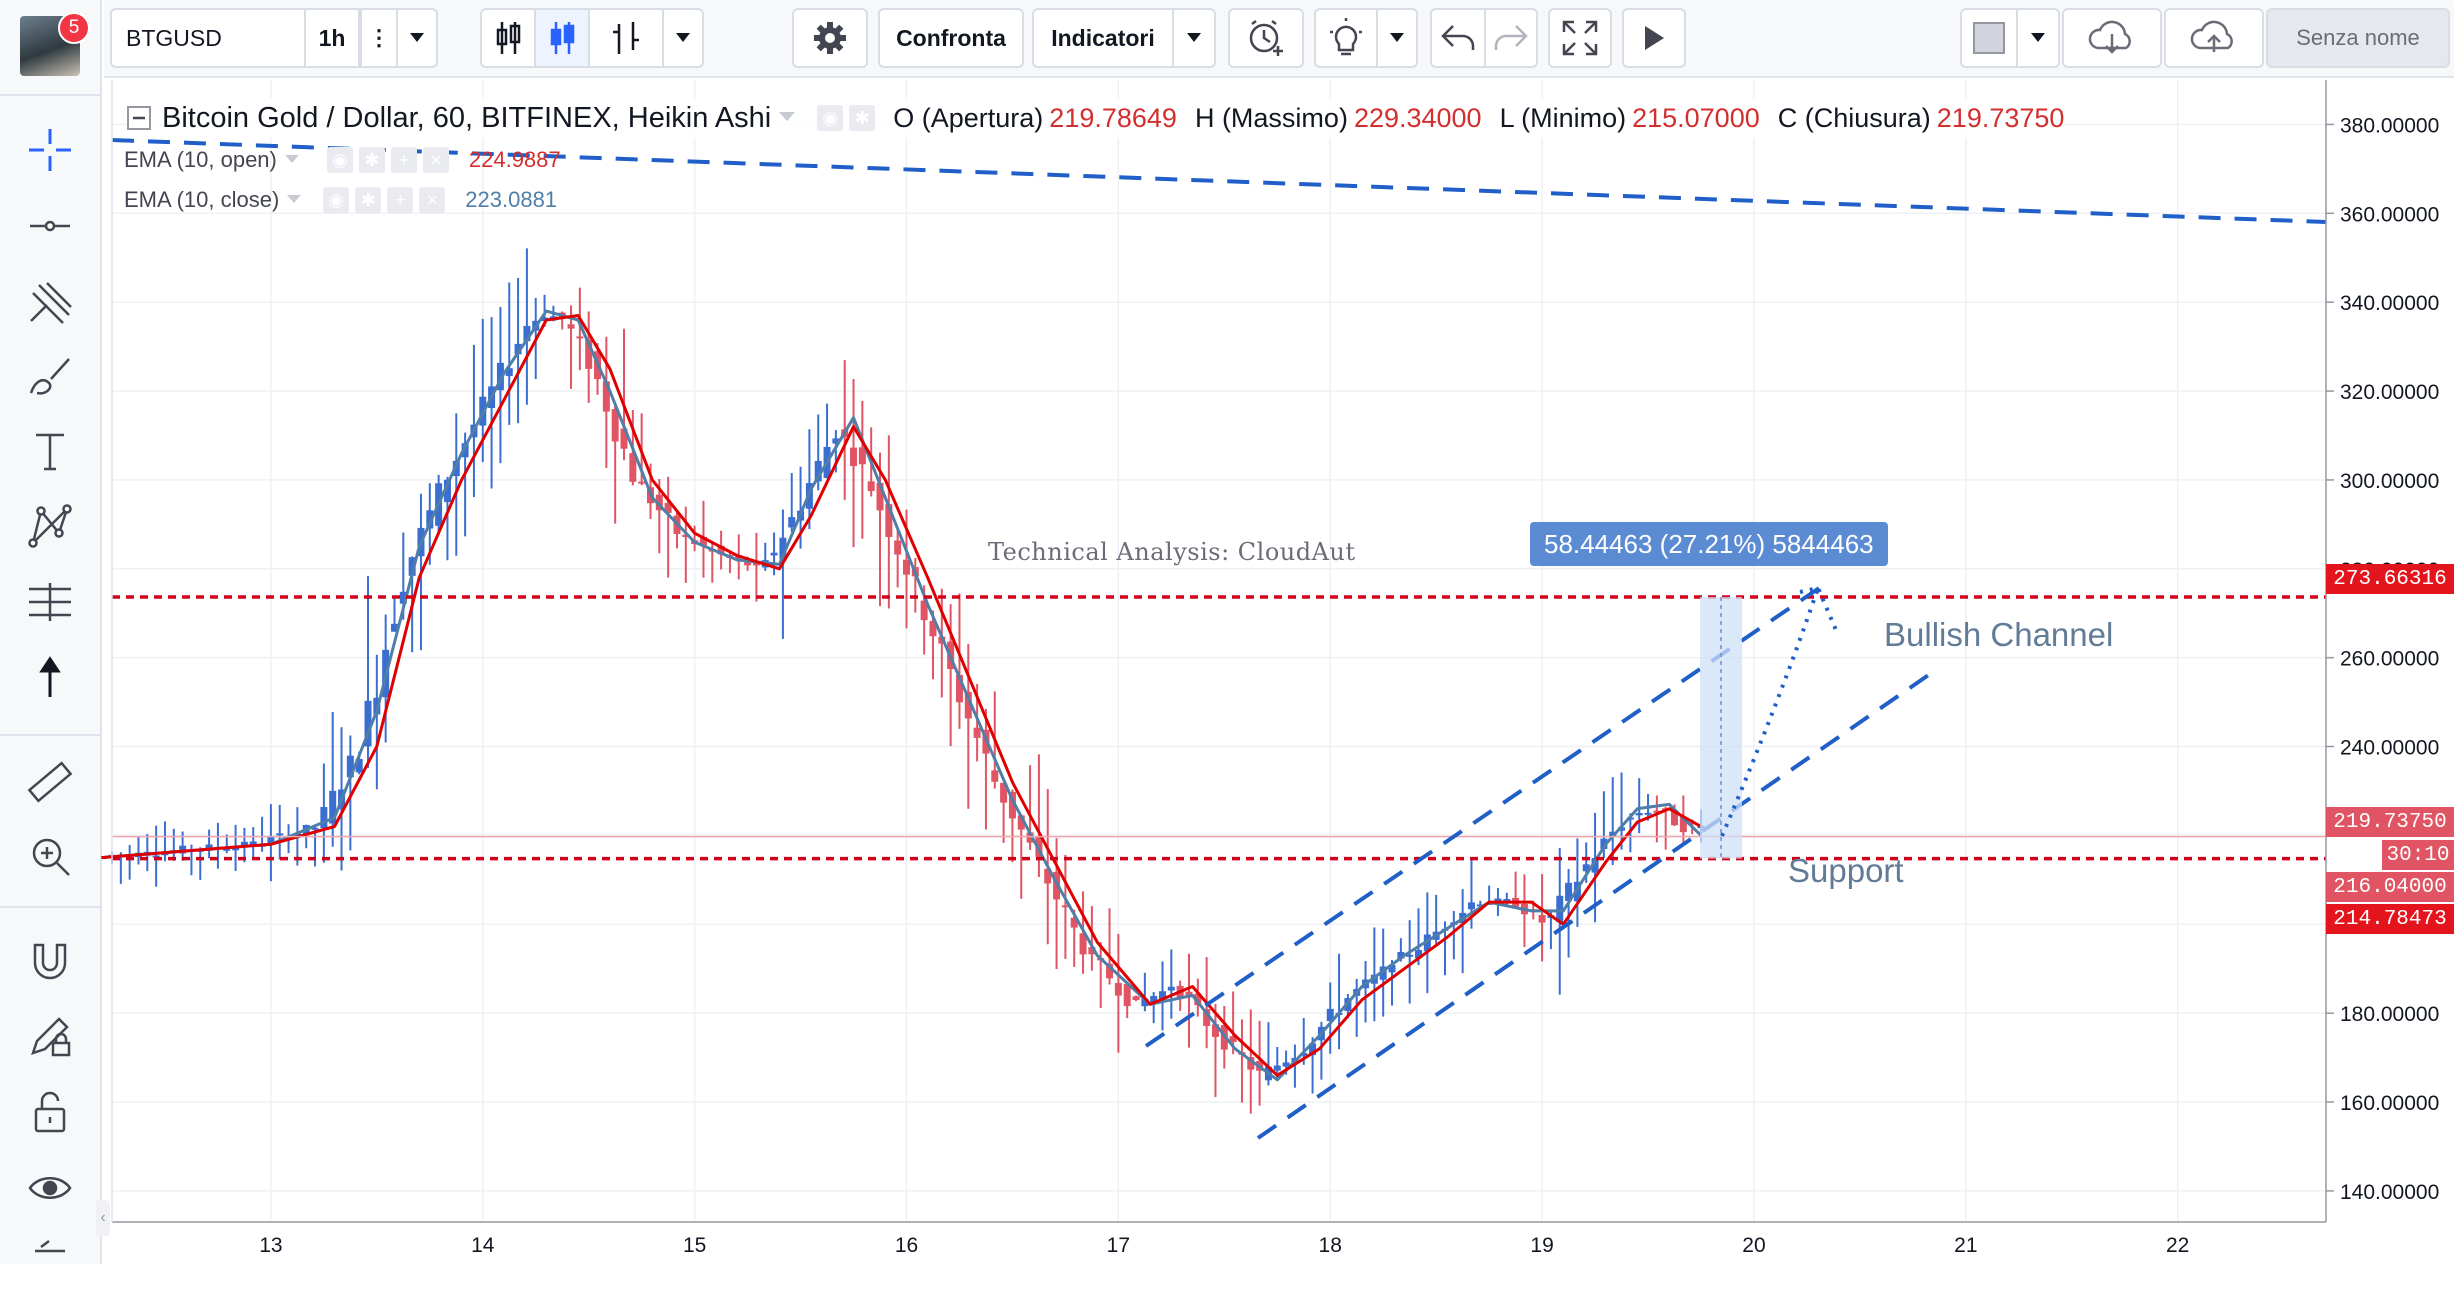 The width and height of the screenshot is (2454, 1290). Describe the element at coordinates (2389, 1103) in the screenshot. I see `price-axis-label: 160.00000` at that location.